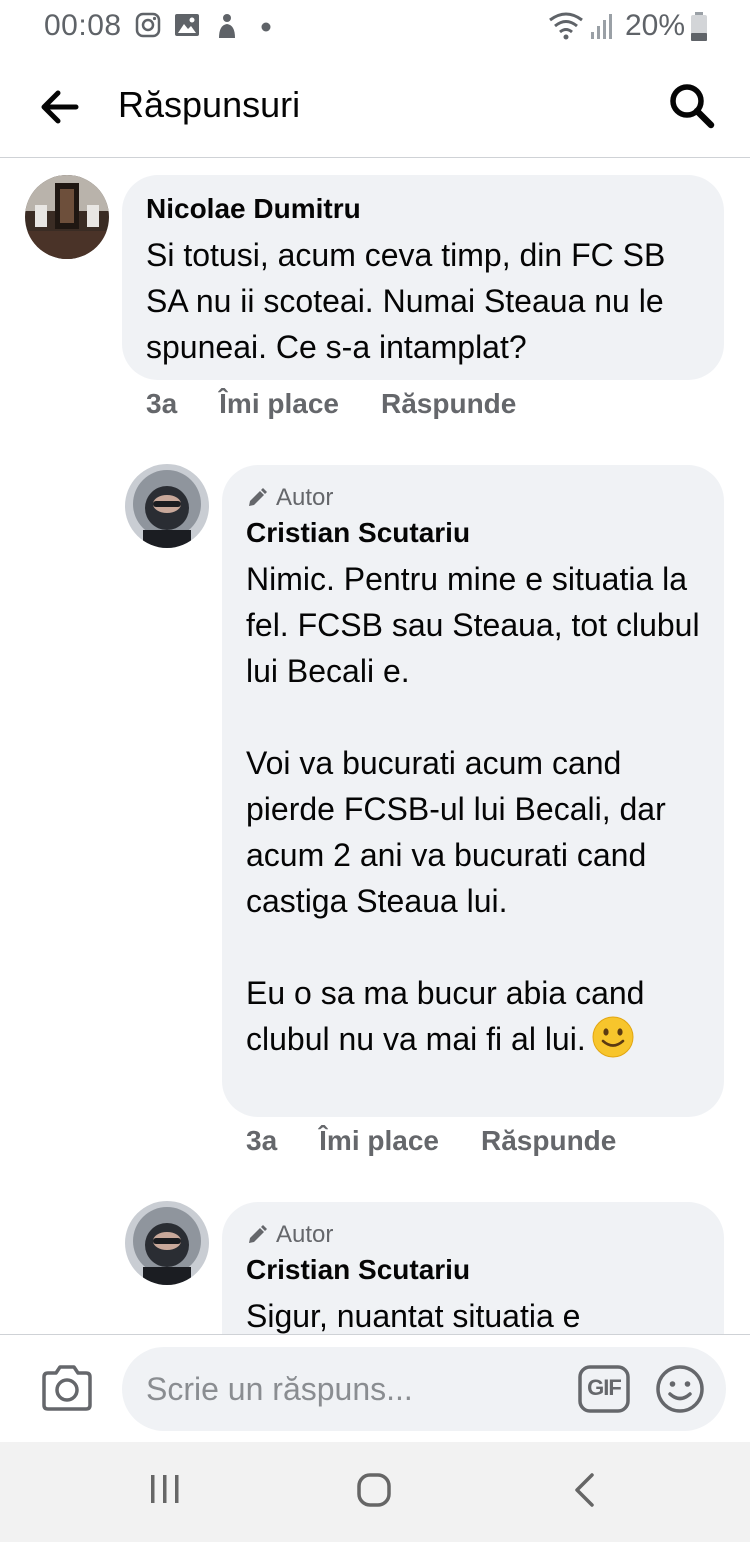 The height and width of the screenshot is (1542, 750). I want to click on page-title: Răspunsuri, so click(209, 104).